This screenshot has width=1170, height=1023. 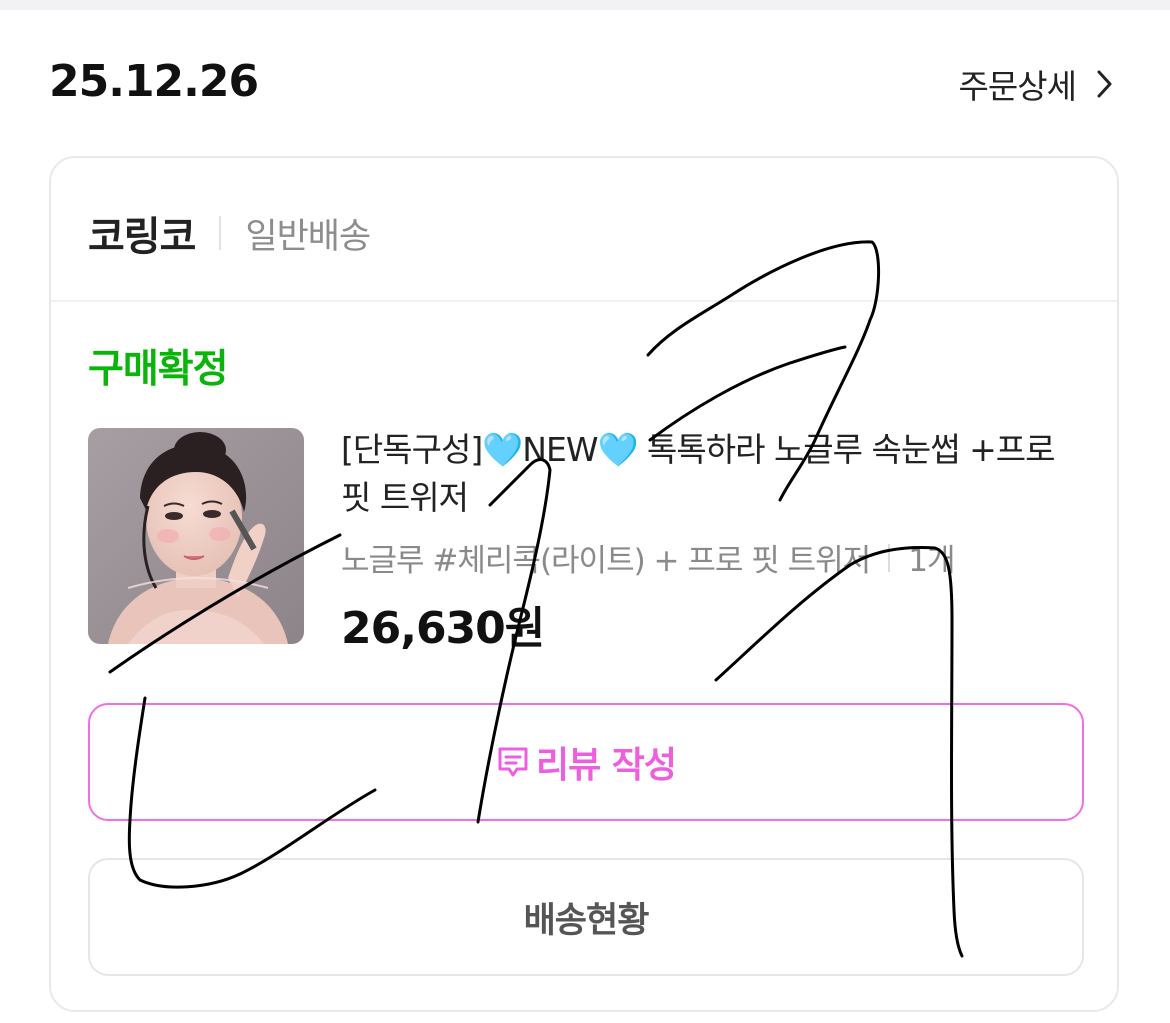 I want to click on product-title: [단독구성]🩵NEW🩵 톡톡하라 노글루 속눈썹 +프로 핏 트위저, so click(x=716, y=474).